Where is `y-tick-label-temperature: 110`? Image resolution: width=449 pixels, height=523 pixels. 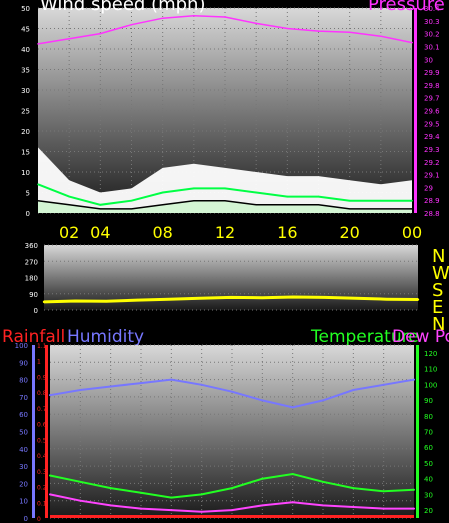
y-tick-label-temperature: 110 is located at coordinates (430, 370).